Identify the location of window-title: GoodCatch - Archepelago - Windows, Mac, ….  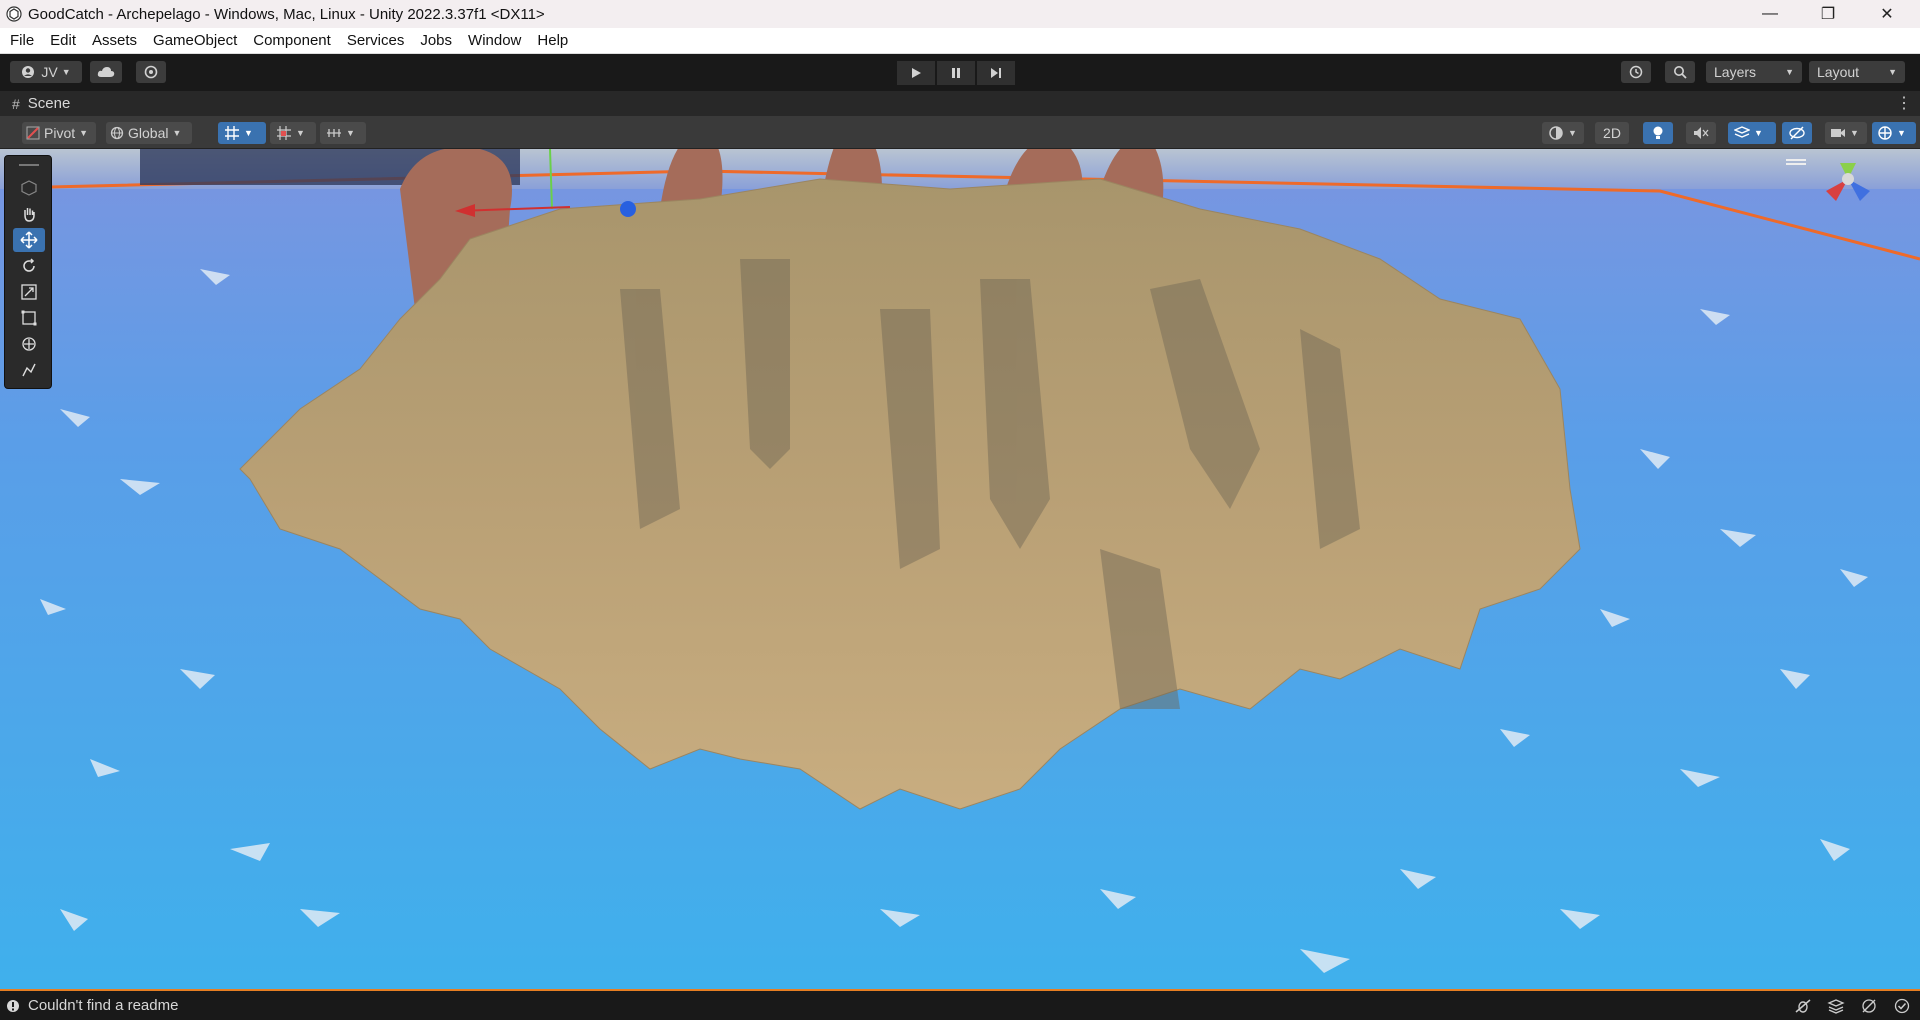
(286, 14).